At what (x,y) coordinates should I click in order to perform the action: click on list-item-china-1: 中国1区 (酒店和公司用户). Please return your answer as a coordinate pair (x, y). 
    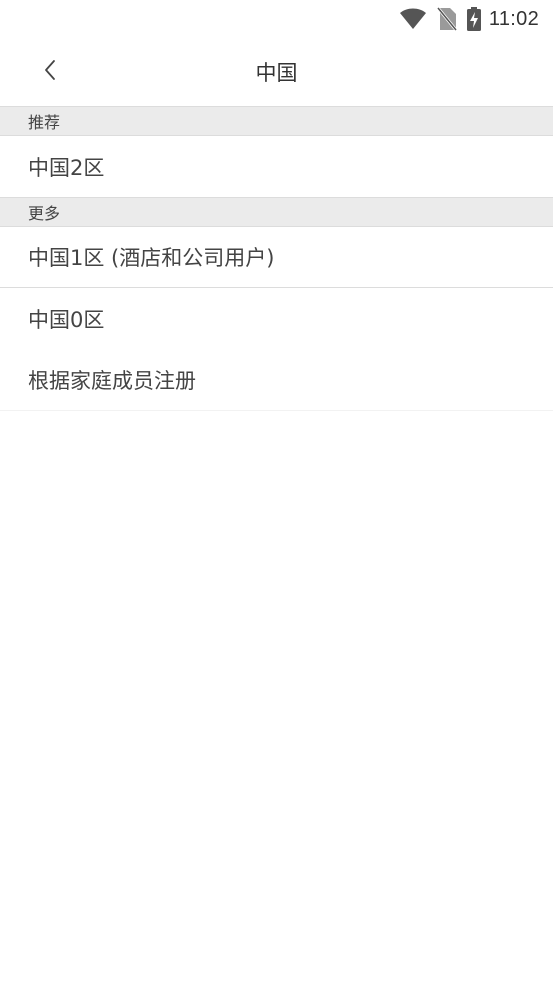
    Looking at the image, I should click on (276, 257).